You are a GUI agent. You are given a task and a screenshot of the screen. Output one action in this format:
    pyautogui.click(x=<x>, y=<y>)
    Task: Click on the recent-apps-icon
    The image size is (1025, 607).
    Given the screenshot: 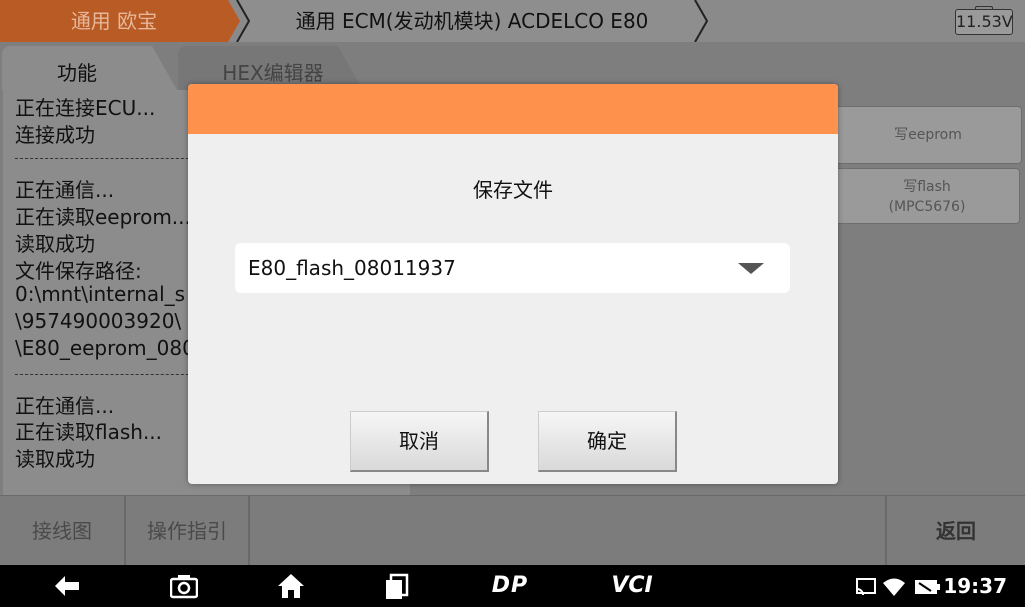 What is the action you would take?
    pyautogui.click(x=397, y=587)
    